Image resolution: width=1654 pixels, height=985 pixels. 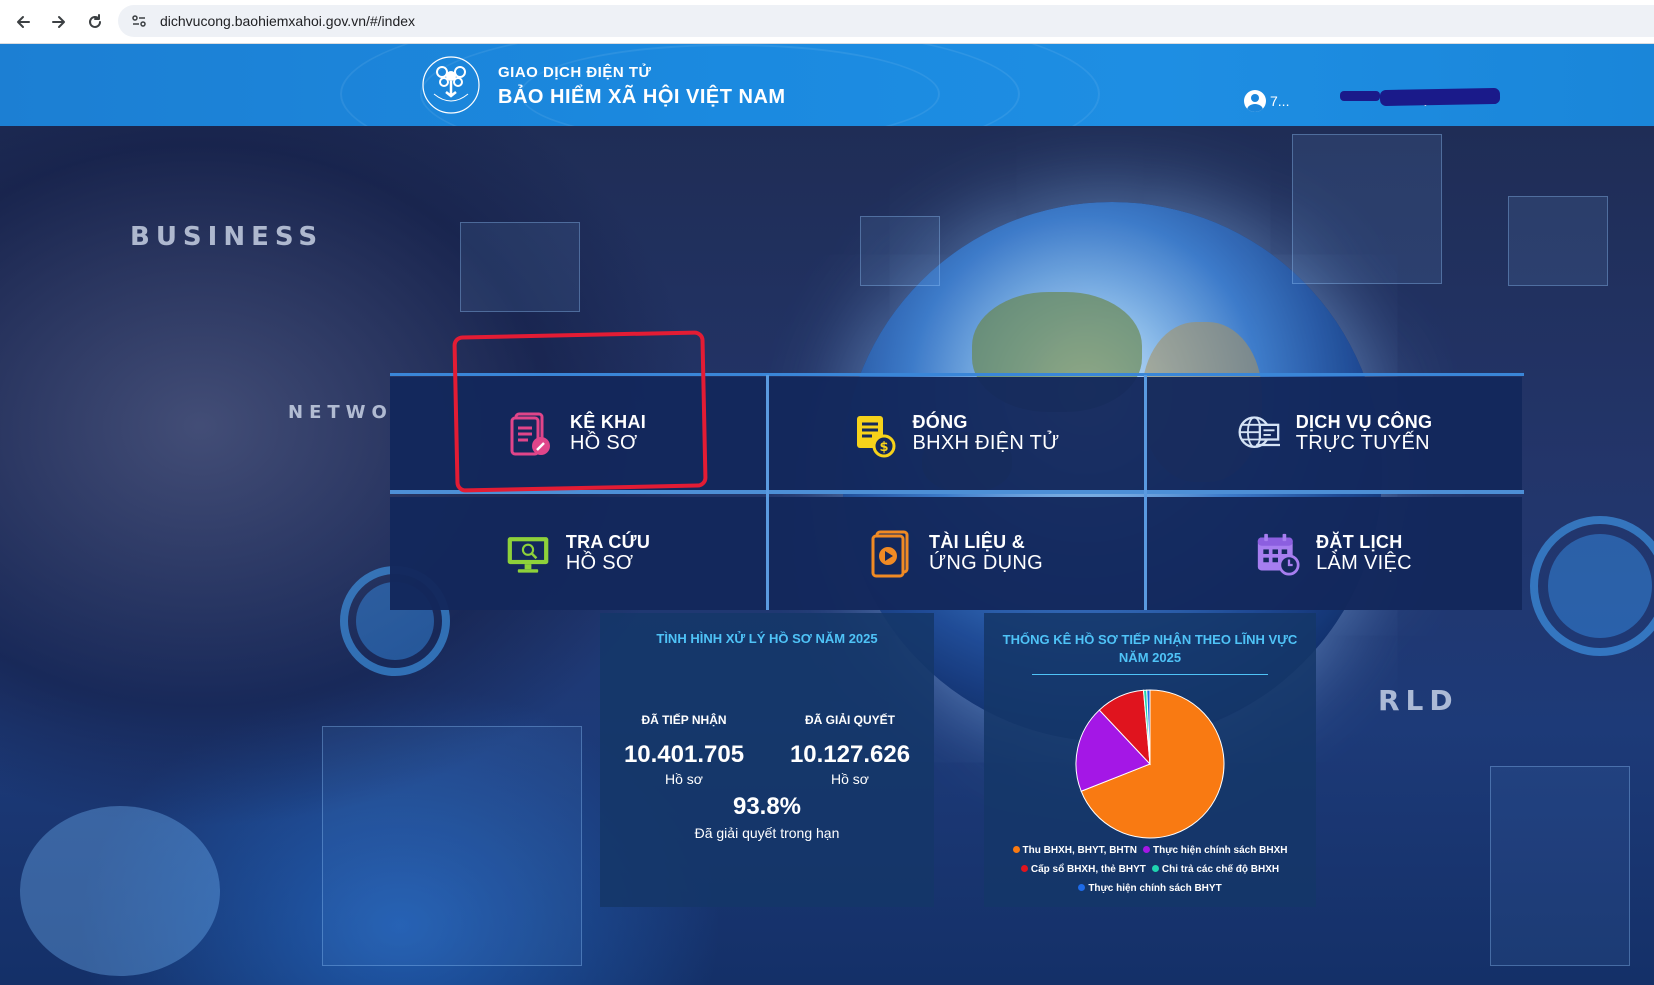 I want to click on url-text: dichvucong.baohiemxahoi.gov.vn/#/index, so click(x=288, y=21).